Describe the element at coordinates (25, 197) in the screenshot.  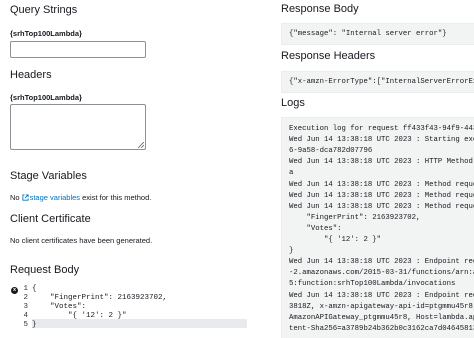
I see `external-link-icon` at that location.